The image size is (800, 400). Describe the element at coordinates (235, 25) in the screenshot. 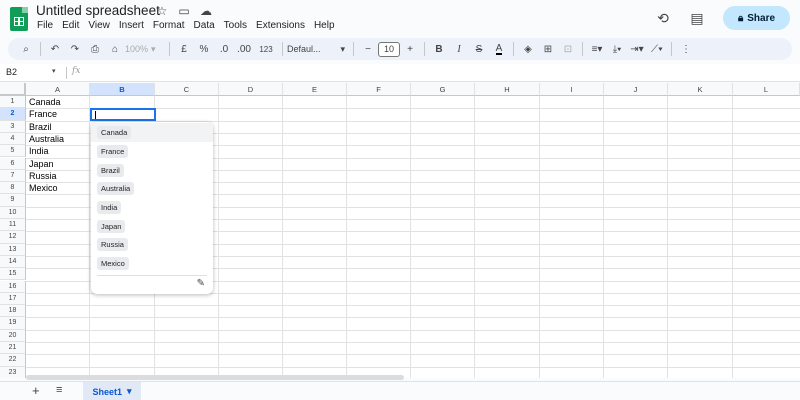

I see `menu-tools: Tools` at that location.